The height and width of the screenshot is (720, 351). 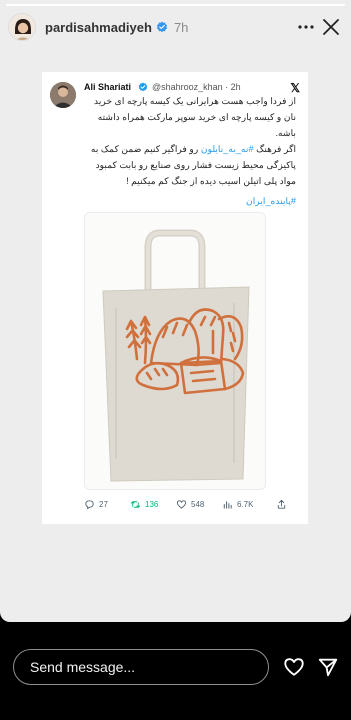 What do you see at coordinates (107, 87) in the screenshot?
I see `tweet-author-name: Ali Shariati` at bounding box center [107, 87].